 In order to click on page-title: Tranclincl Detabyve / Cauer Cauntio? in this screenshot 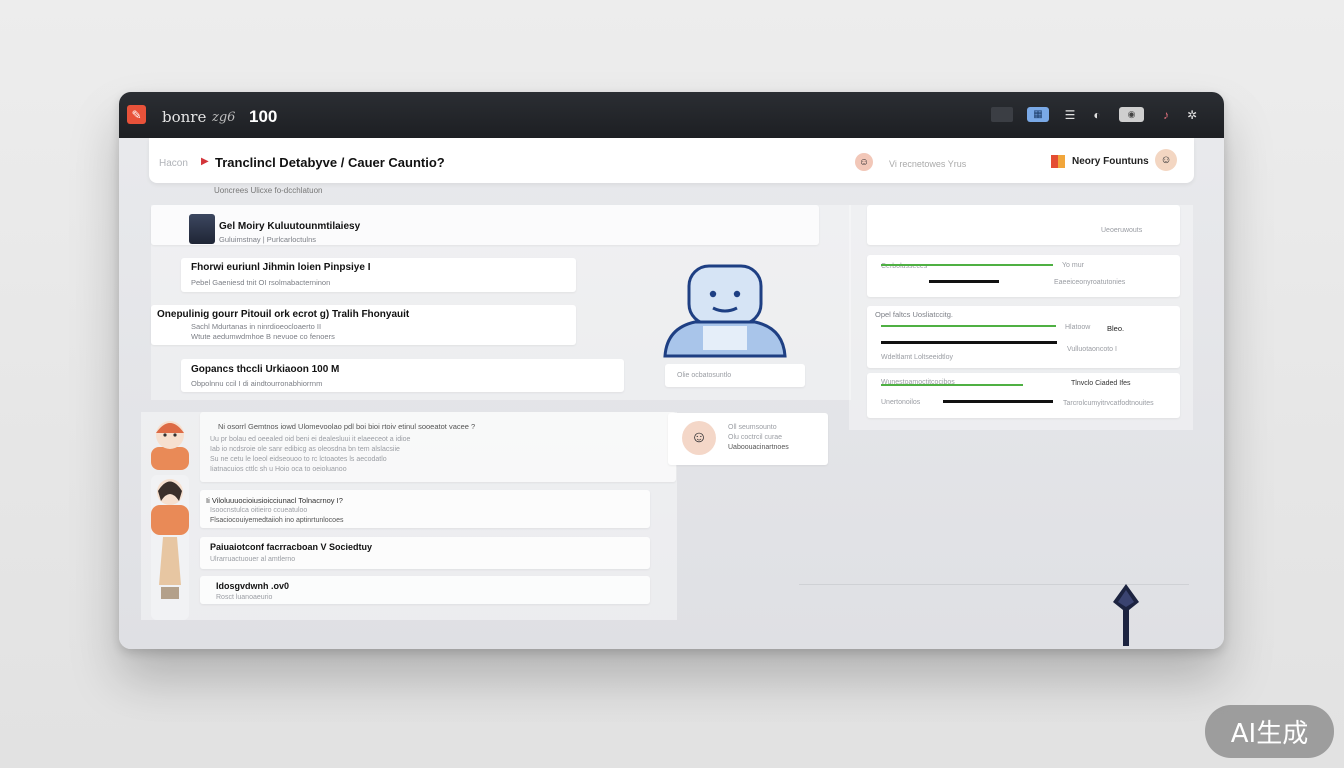, I will do `click(330, 162)`.